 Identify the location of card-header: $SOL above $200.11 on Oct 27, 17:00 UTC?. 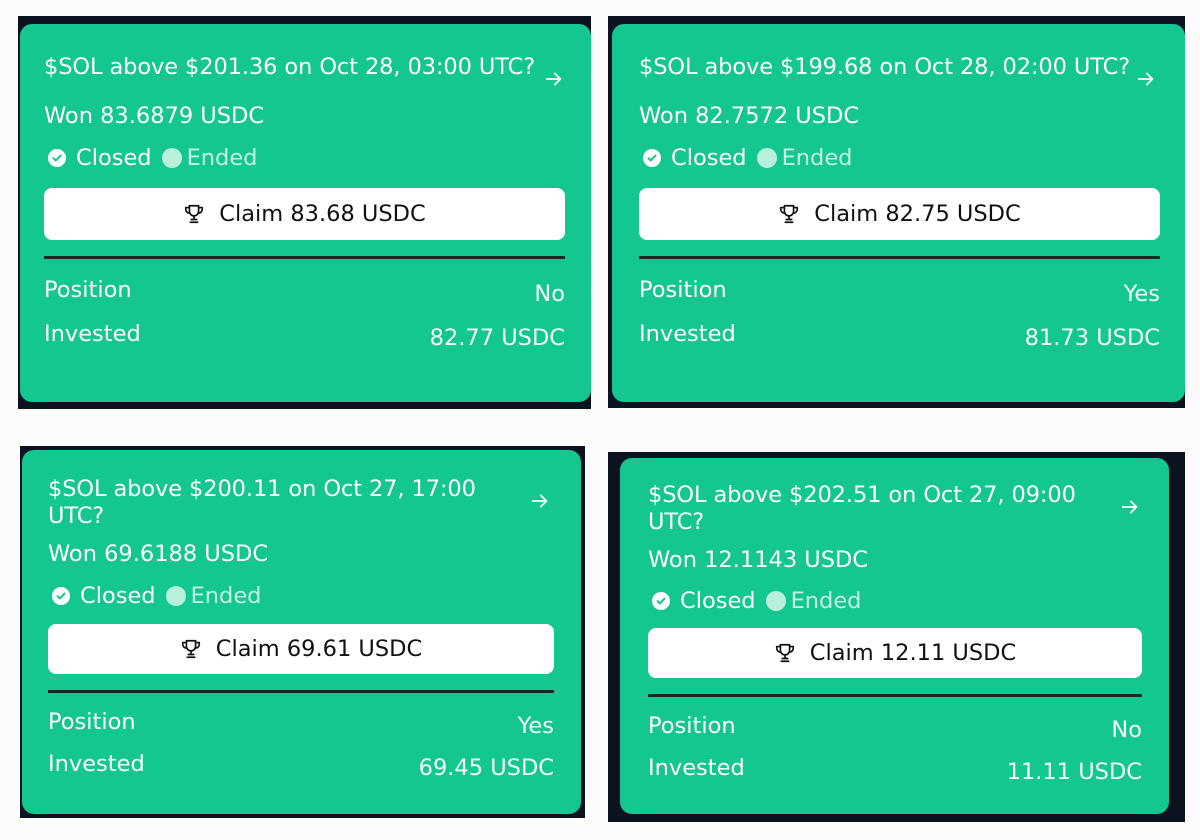
(300, 503).